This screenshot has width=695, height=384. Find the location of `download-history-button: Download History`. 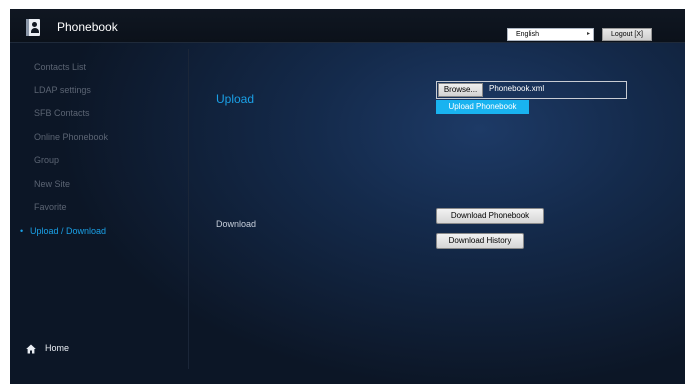

download-history-button: Download History is located at coordinates (480, 241).